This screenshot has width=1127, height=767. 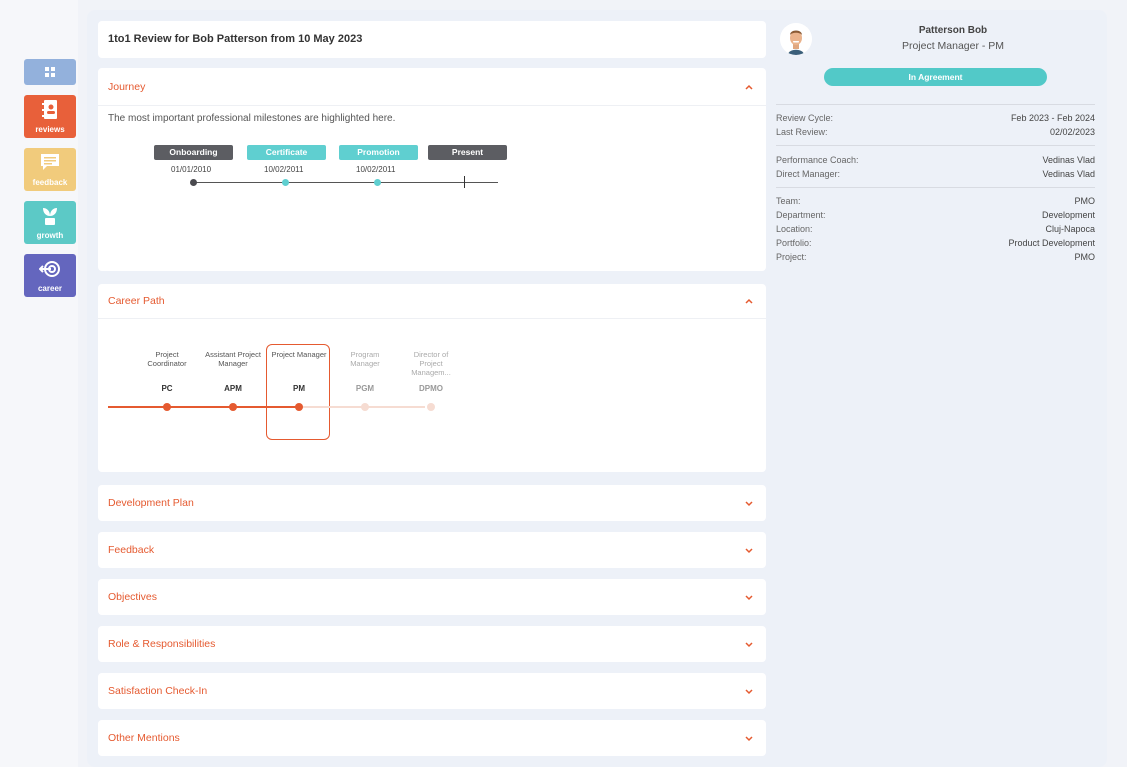 What do you see at coordinates (935, 77) in the screenshot?
I see `status-badge: In Agreement` at bounding box center [935, 77].